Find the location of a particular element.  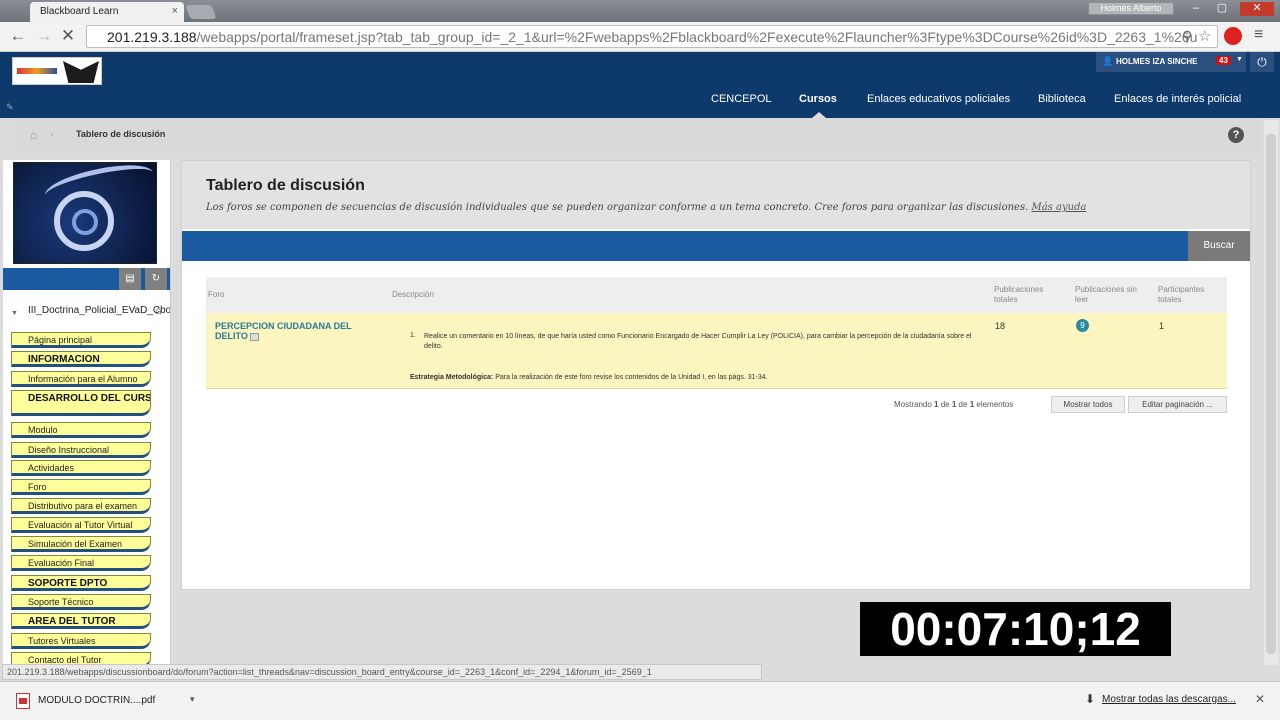

pdf-file-icon is located at coordinates (23, 701).